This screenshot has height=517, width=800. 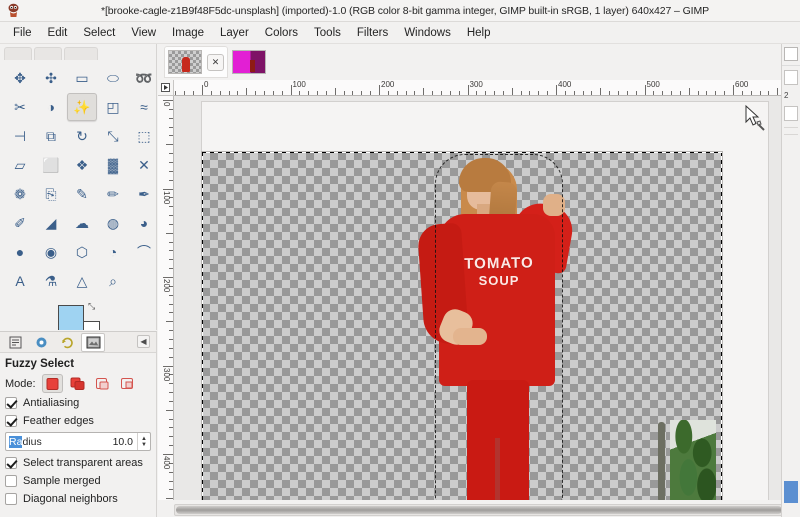 I want to click on measure-tool-icon: △, so click(x=82, y=281).